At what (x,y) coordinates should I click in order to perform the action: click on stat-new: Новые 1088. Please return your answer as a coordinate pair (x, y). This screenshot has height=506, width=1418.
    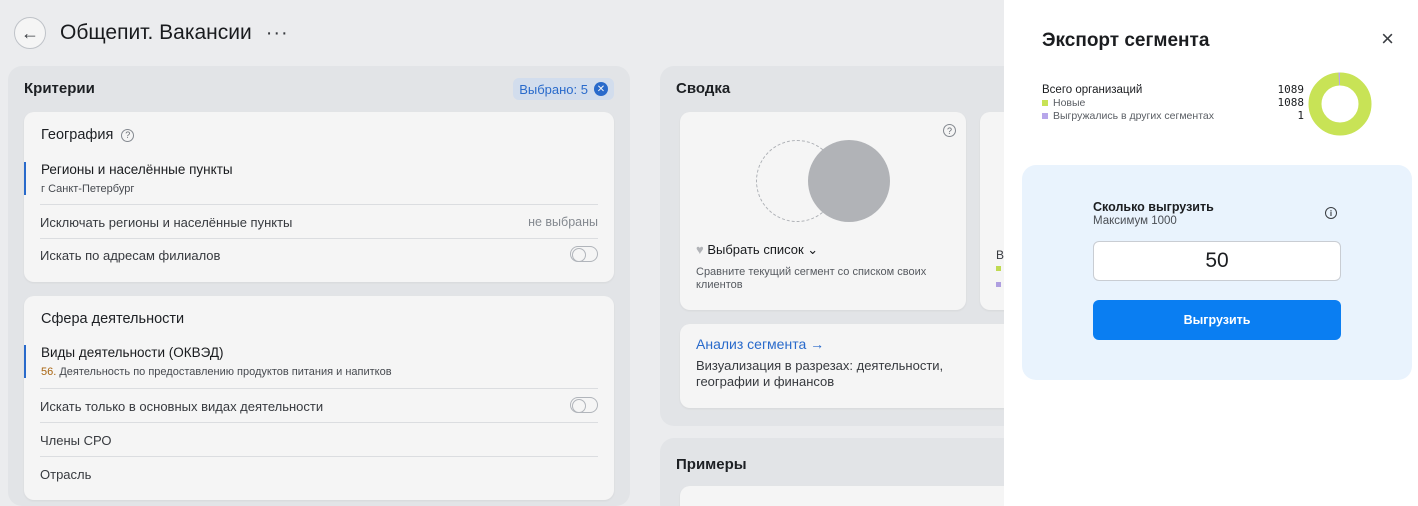
    Looking at the image, I should click on (1173, 102).